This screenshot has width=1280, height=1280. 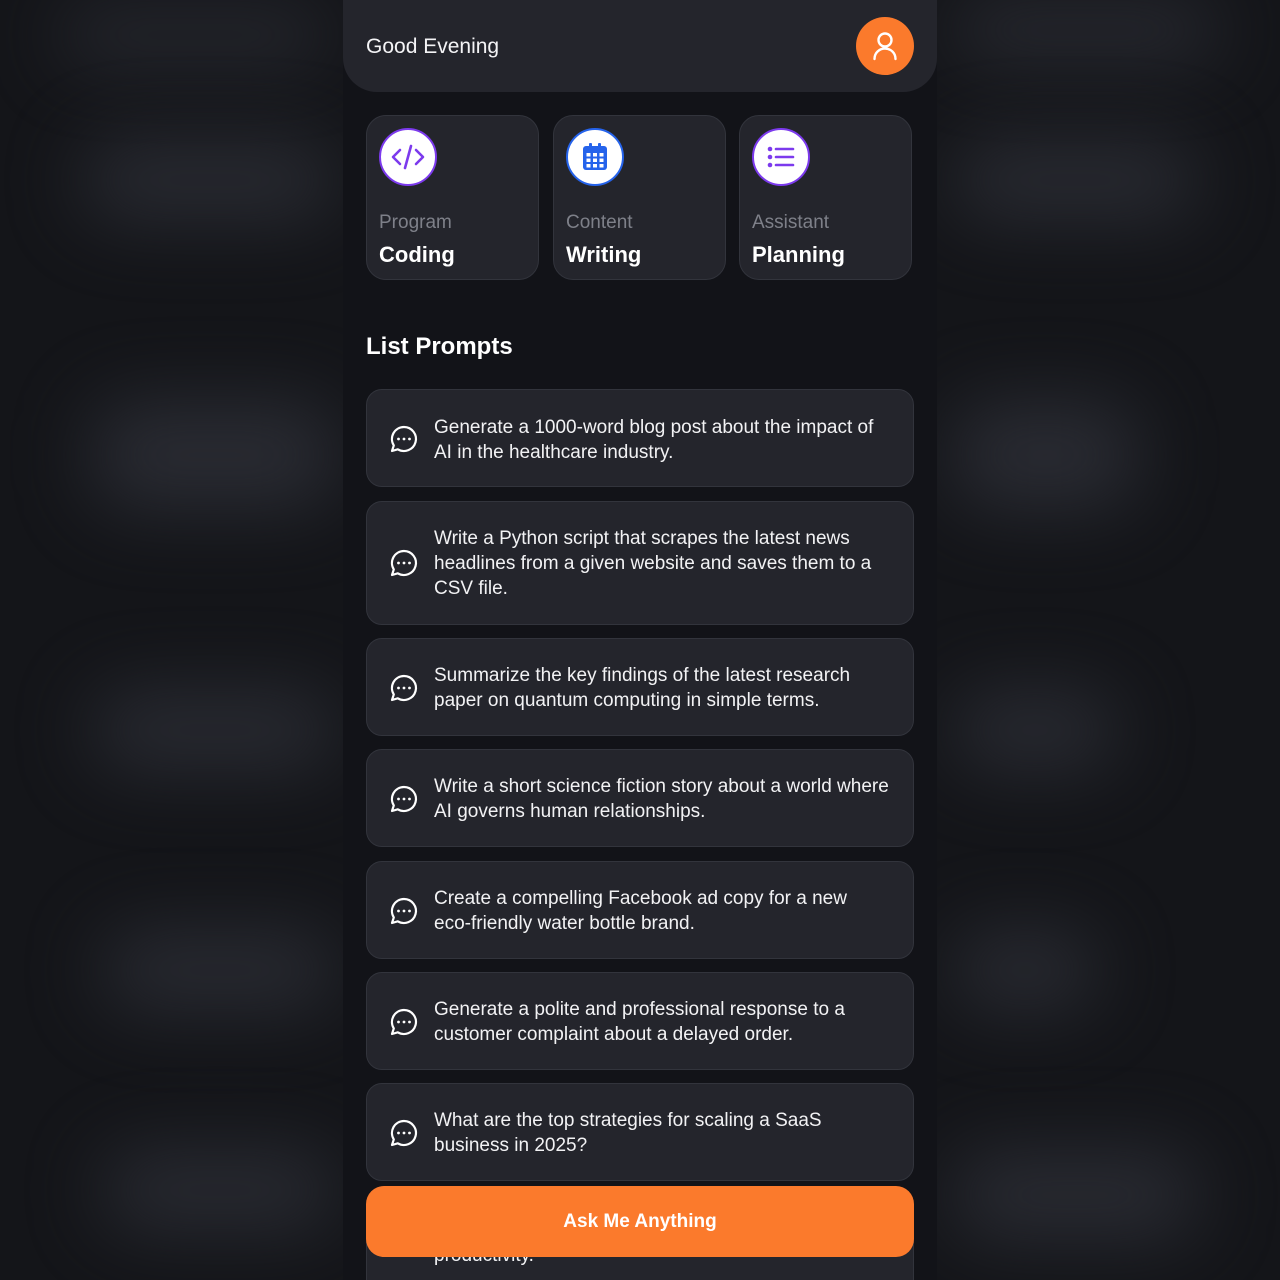 I want to click on category-title: Planning, so click(x=798, y=254).